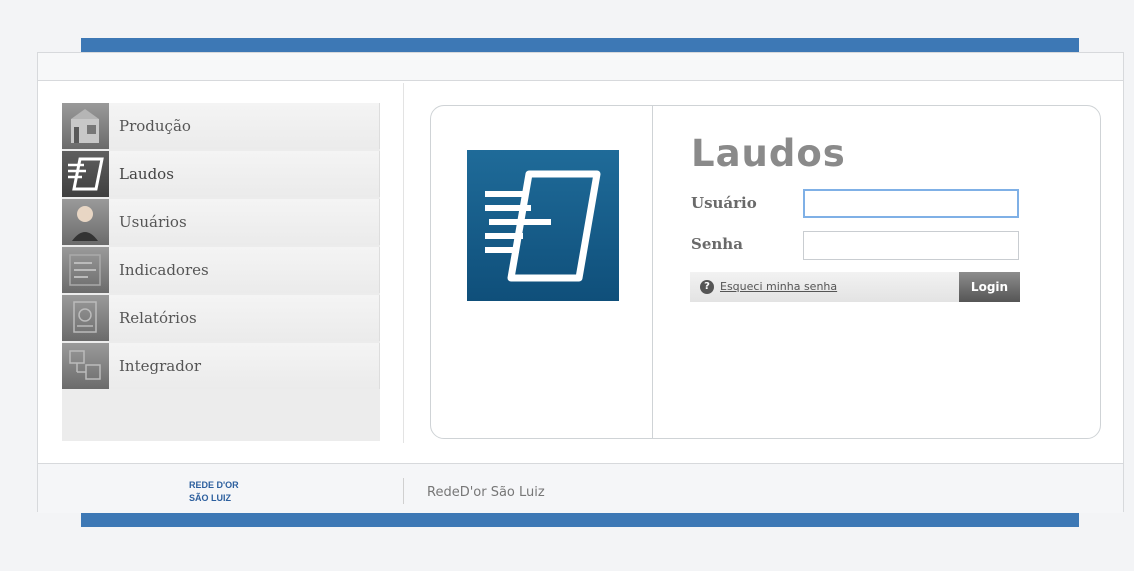 The image size is (1134, 571). What do you see at coordinates (989, 287) in the screenshot?
I see `login-button: Login` at bounding box center [989, 287].